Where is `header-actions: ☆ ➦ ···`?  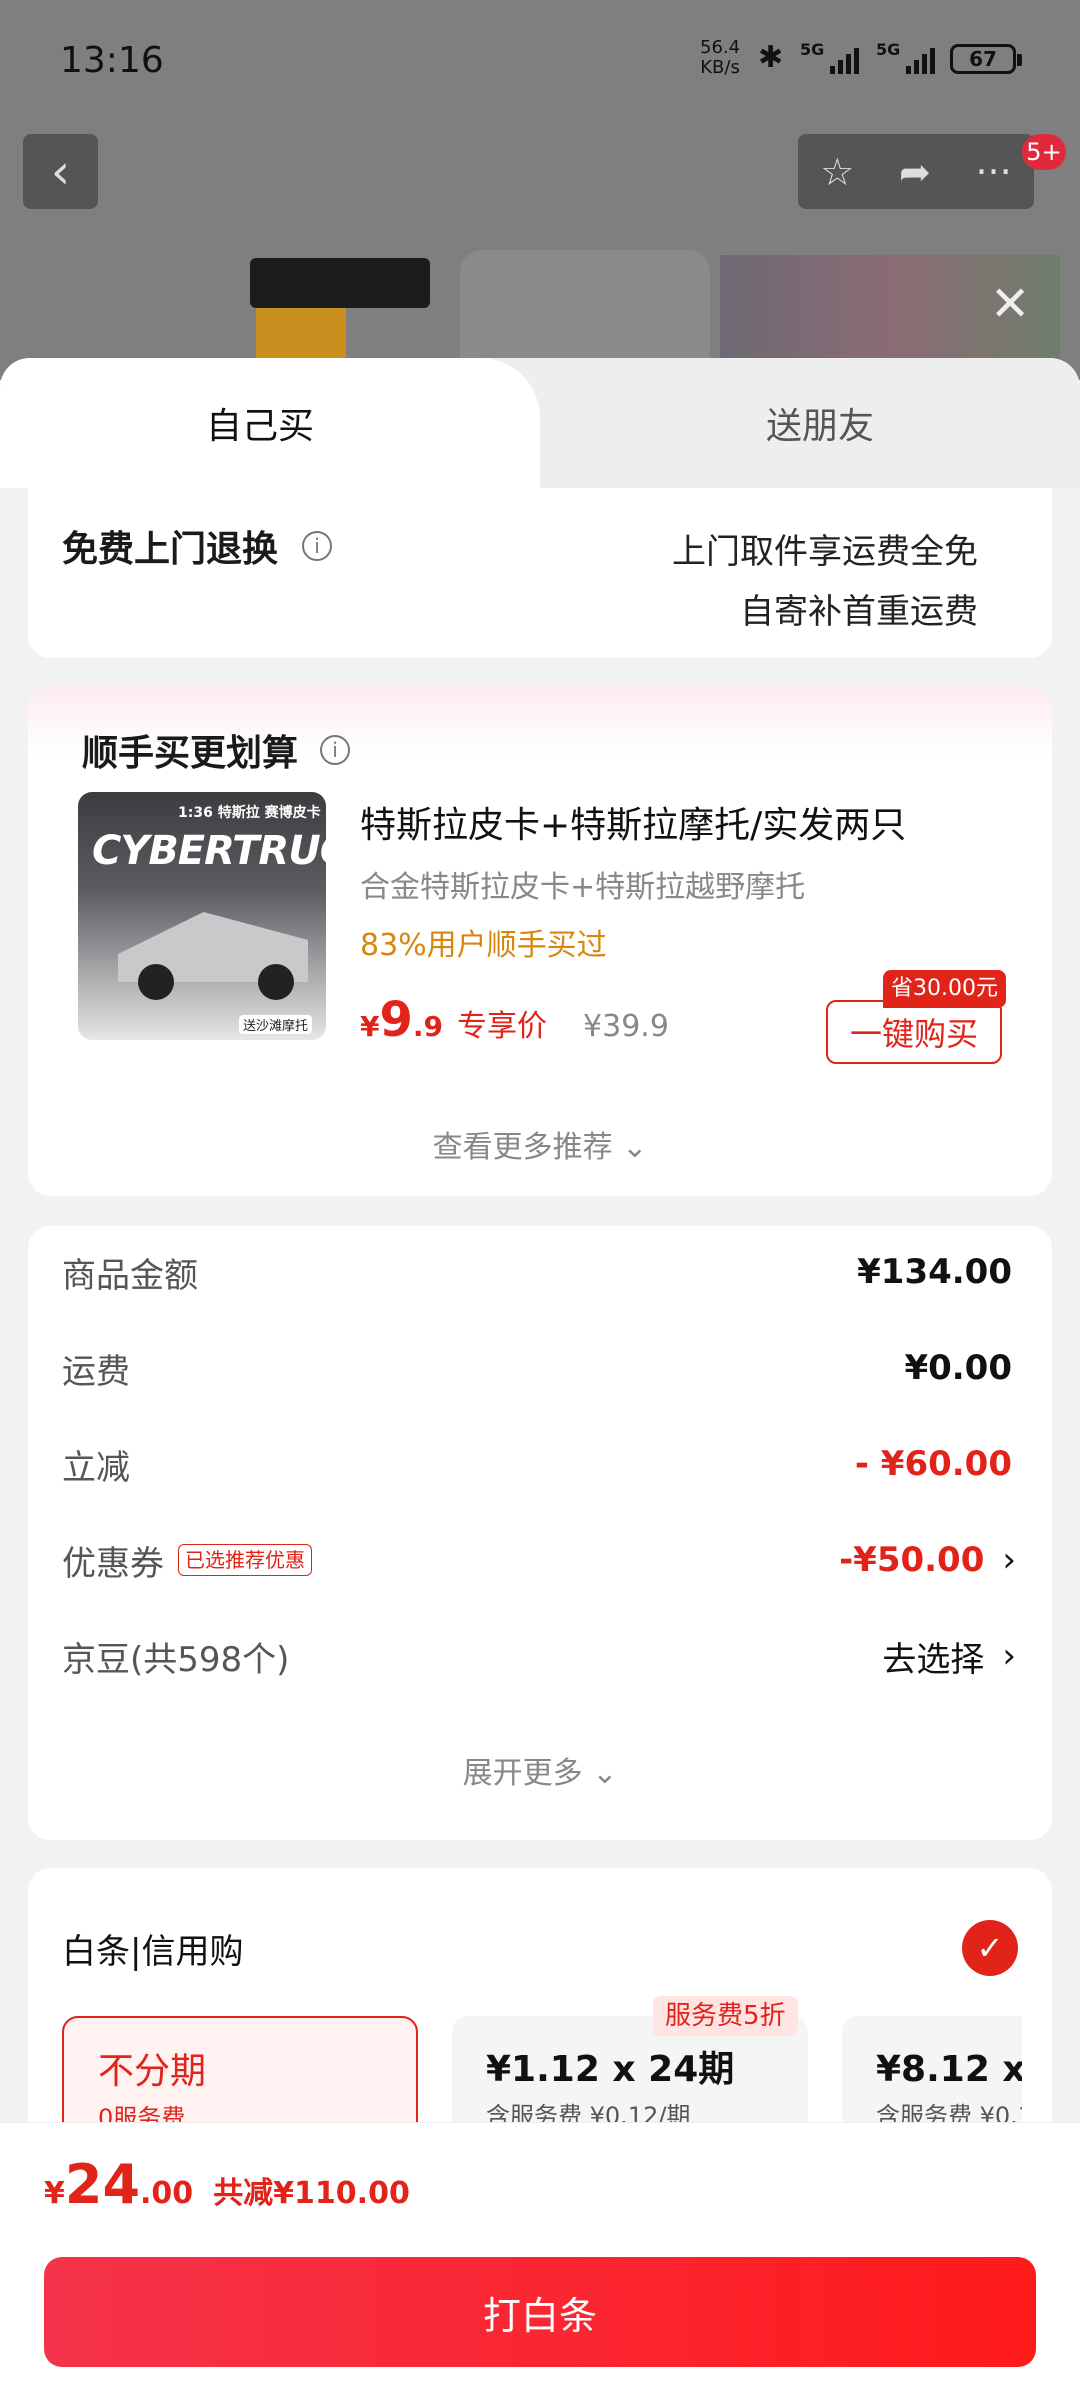
header-actions: ☆ ➦ ··· is located at coordinates (916, 171).